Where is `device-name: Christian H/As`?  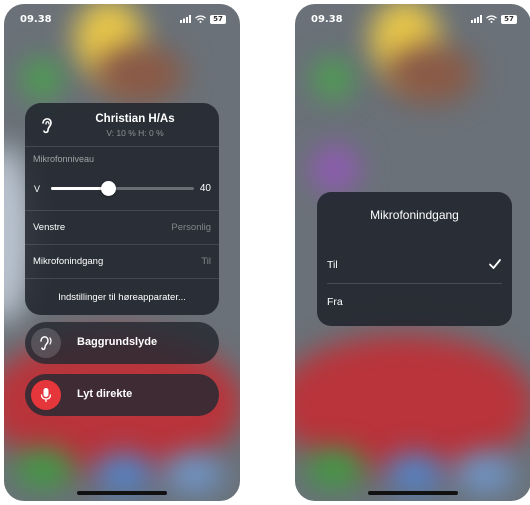
device-name: Christian H/As is located at coordinates (135, 119).